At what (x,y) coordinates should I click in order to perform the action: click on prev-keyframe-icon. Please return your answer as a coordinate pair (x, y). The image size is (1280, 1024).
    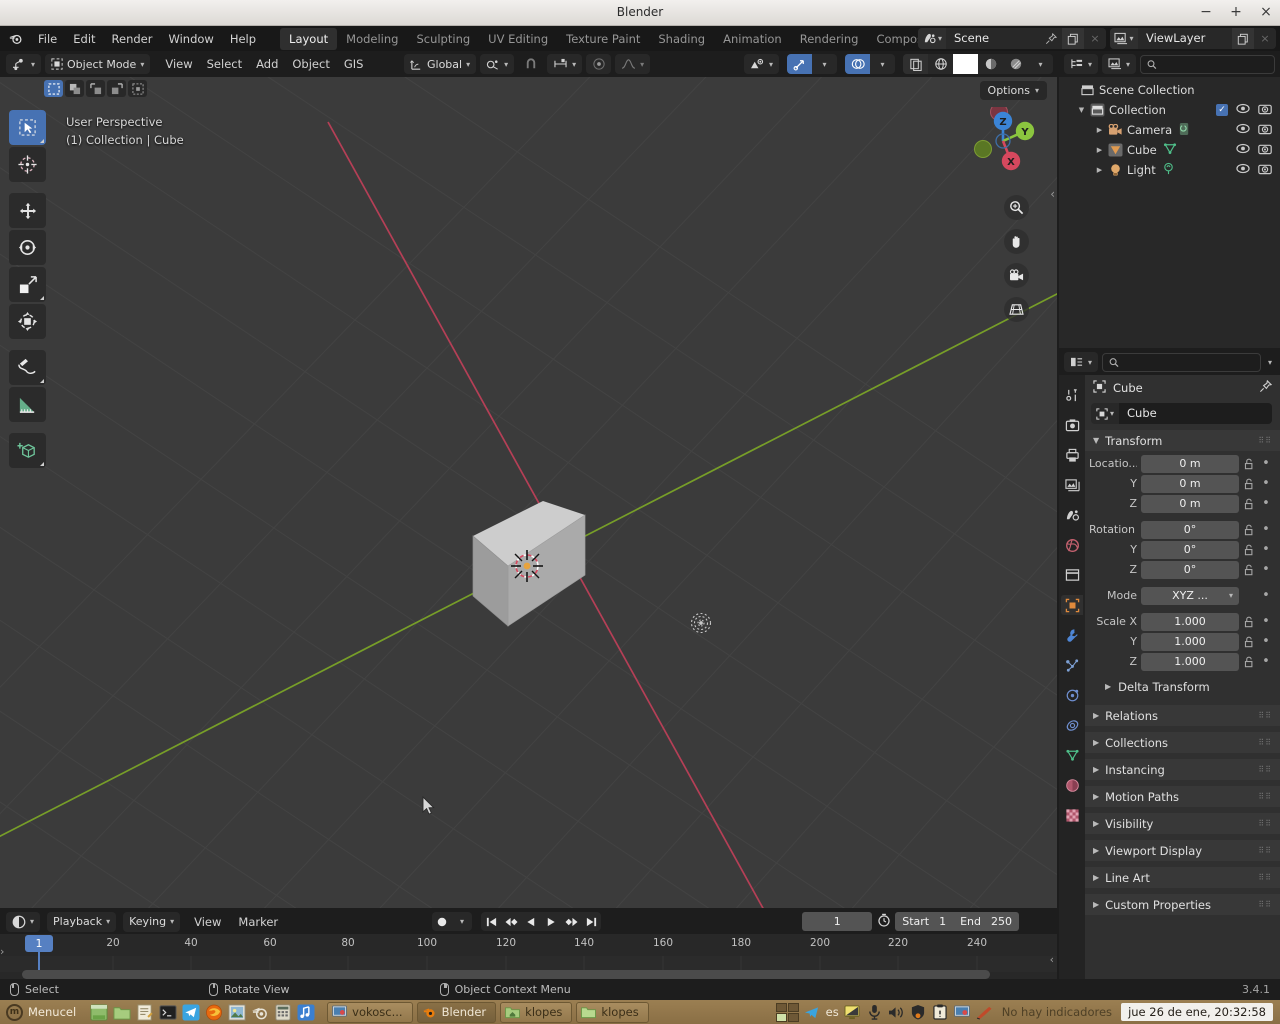
    Looking at the image, I should click on (511, 921).